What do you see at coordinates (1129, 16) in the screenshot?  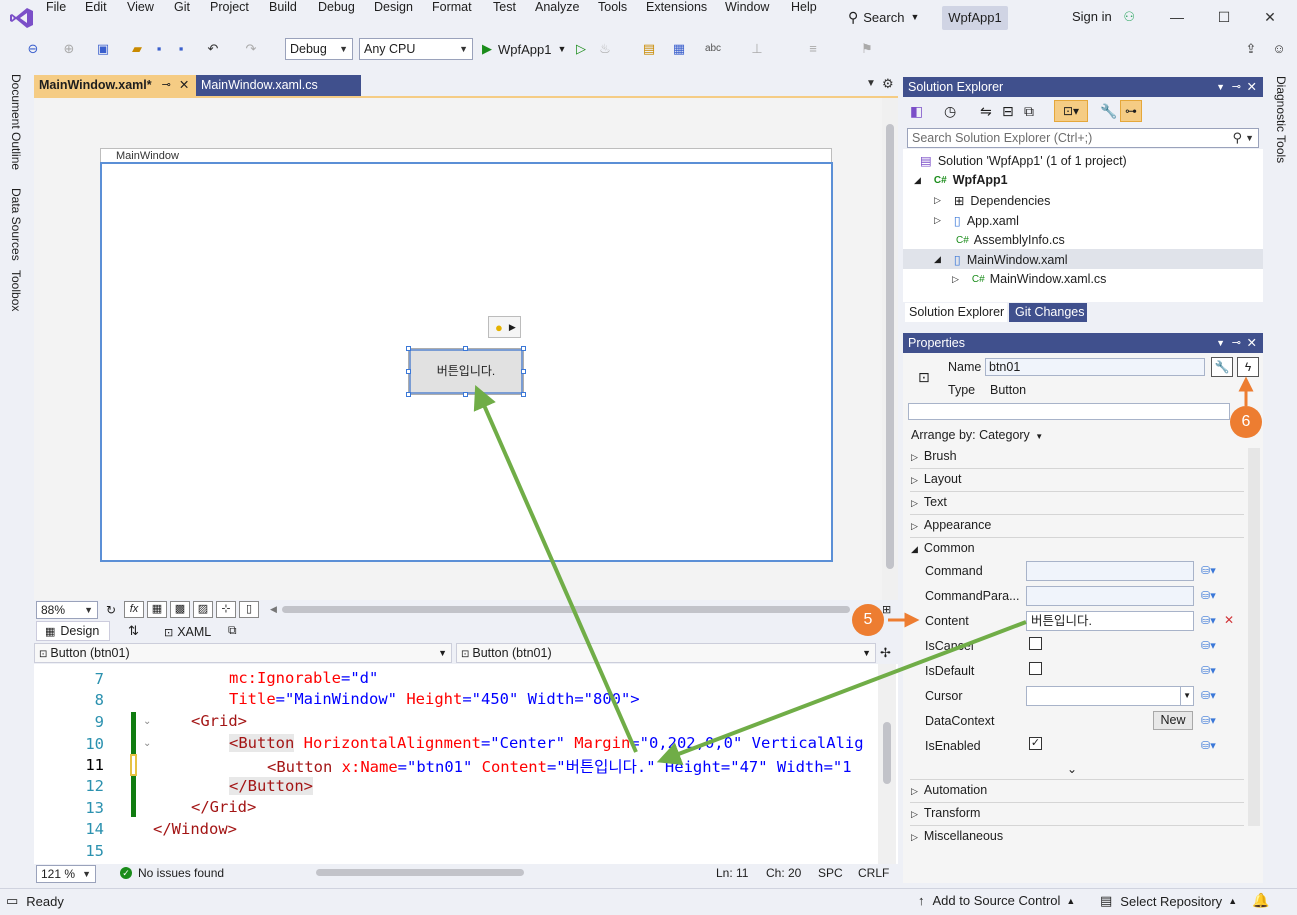 I see `live-share-icon: ⚇` at bounding box center [1129, 16].